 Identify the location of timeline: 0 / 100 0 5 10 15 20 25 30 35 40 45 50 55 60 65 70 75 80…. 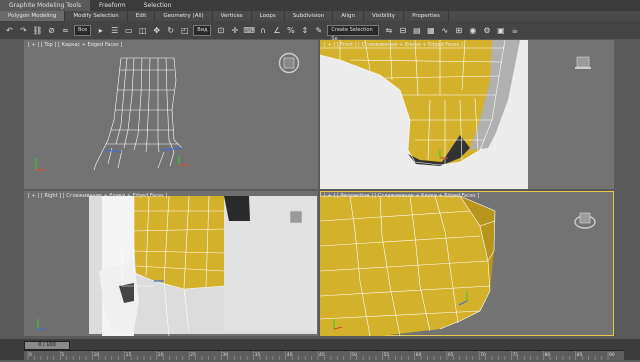
(320, 349).